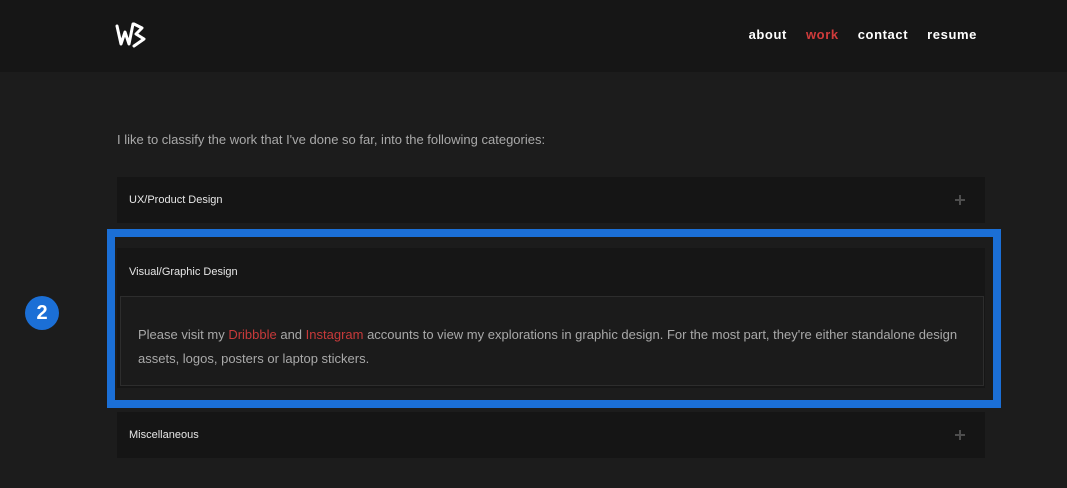 The image size is (1067, 488). I want to click on instagram-link: Instagram, so click(335, 334).